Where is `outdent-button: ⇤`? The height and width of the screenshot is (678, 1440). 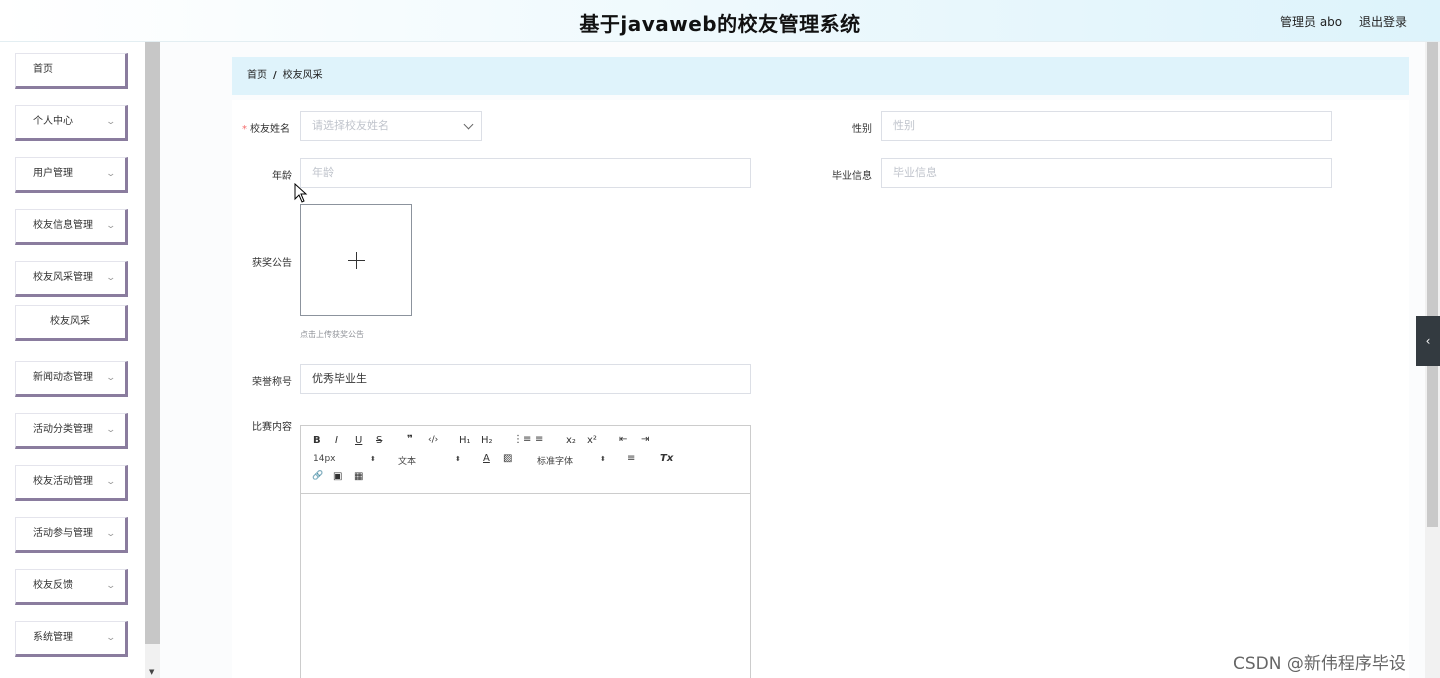 outdent-button: ⇤ is located at coordinates (623, 439).